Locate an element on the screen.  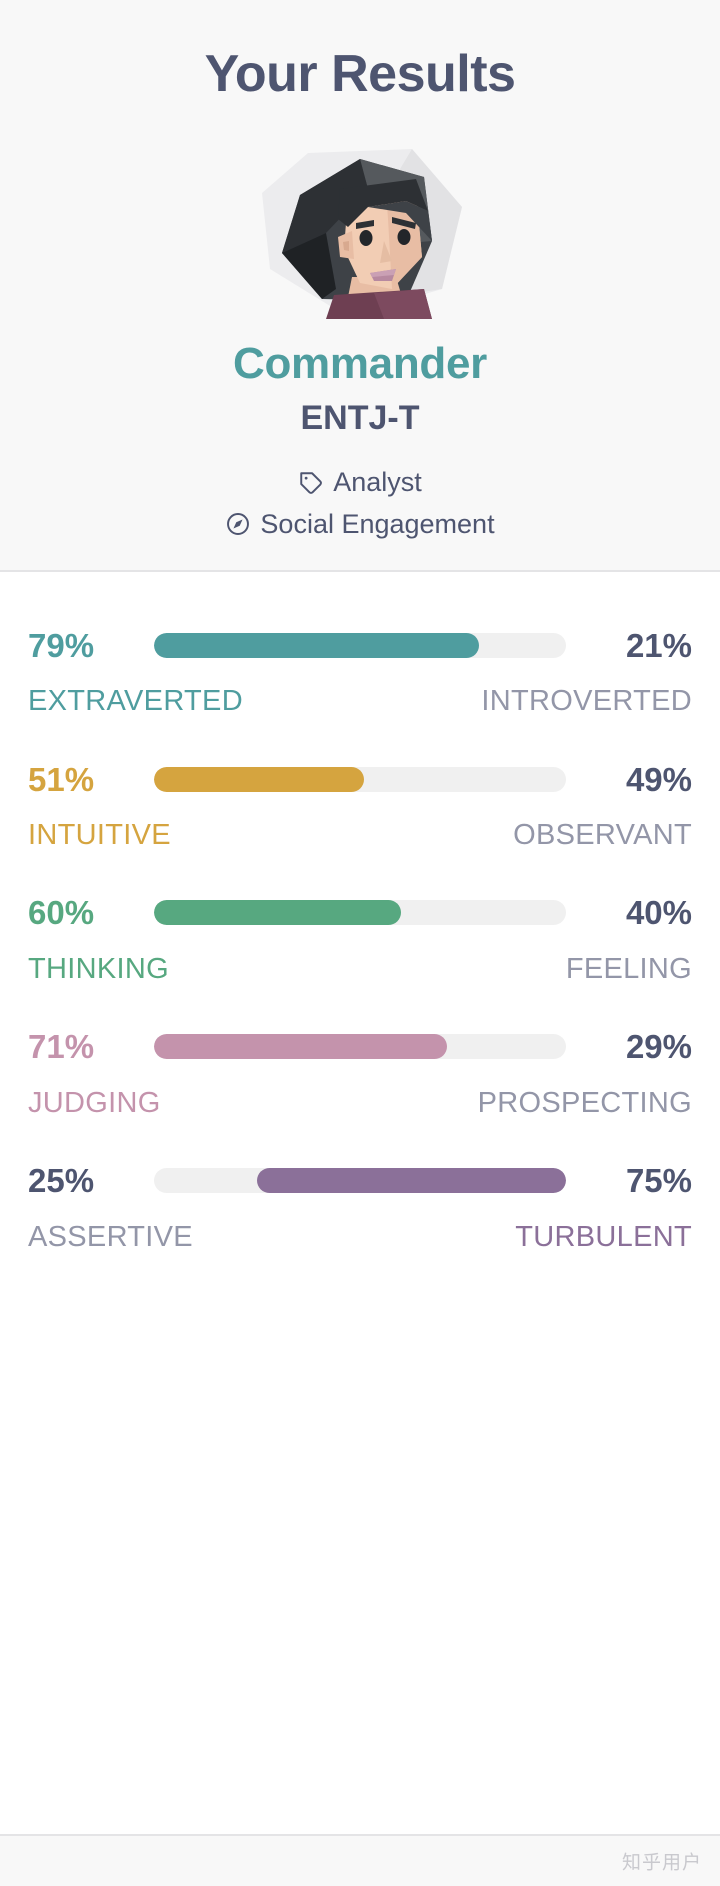
trait-bar-group: 71% 29% is located at coordinates (360, 1047).